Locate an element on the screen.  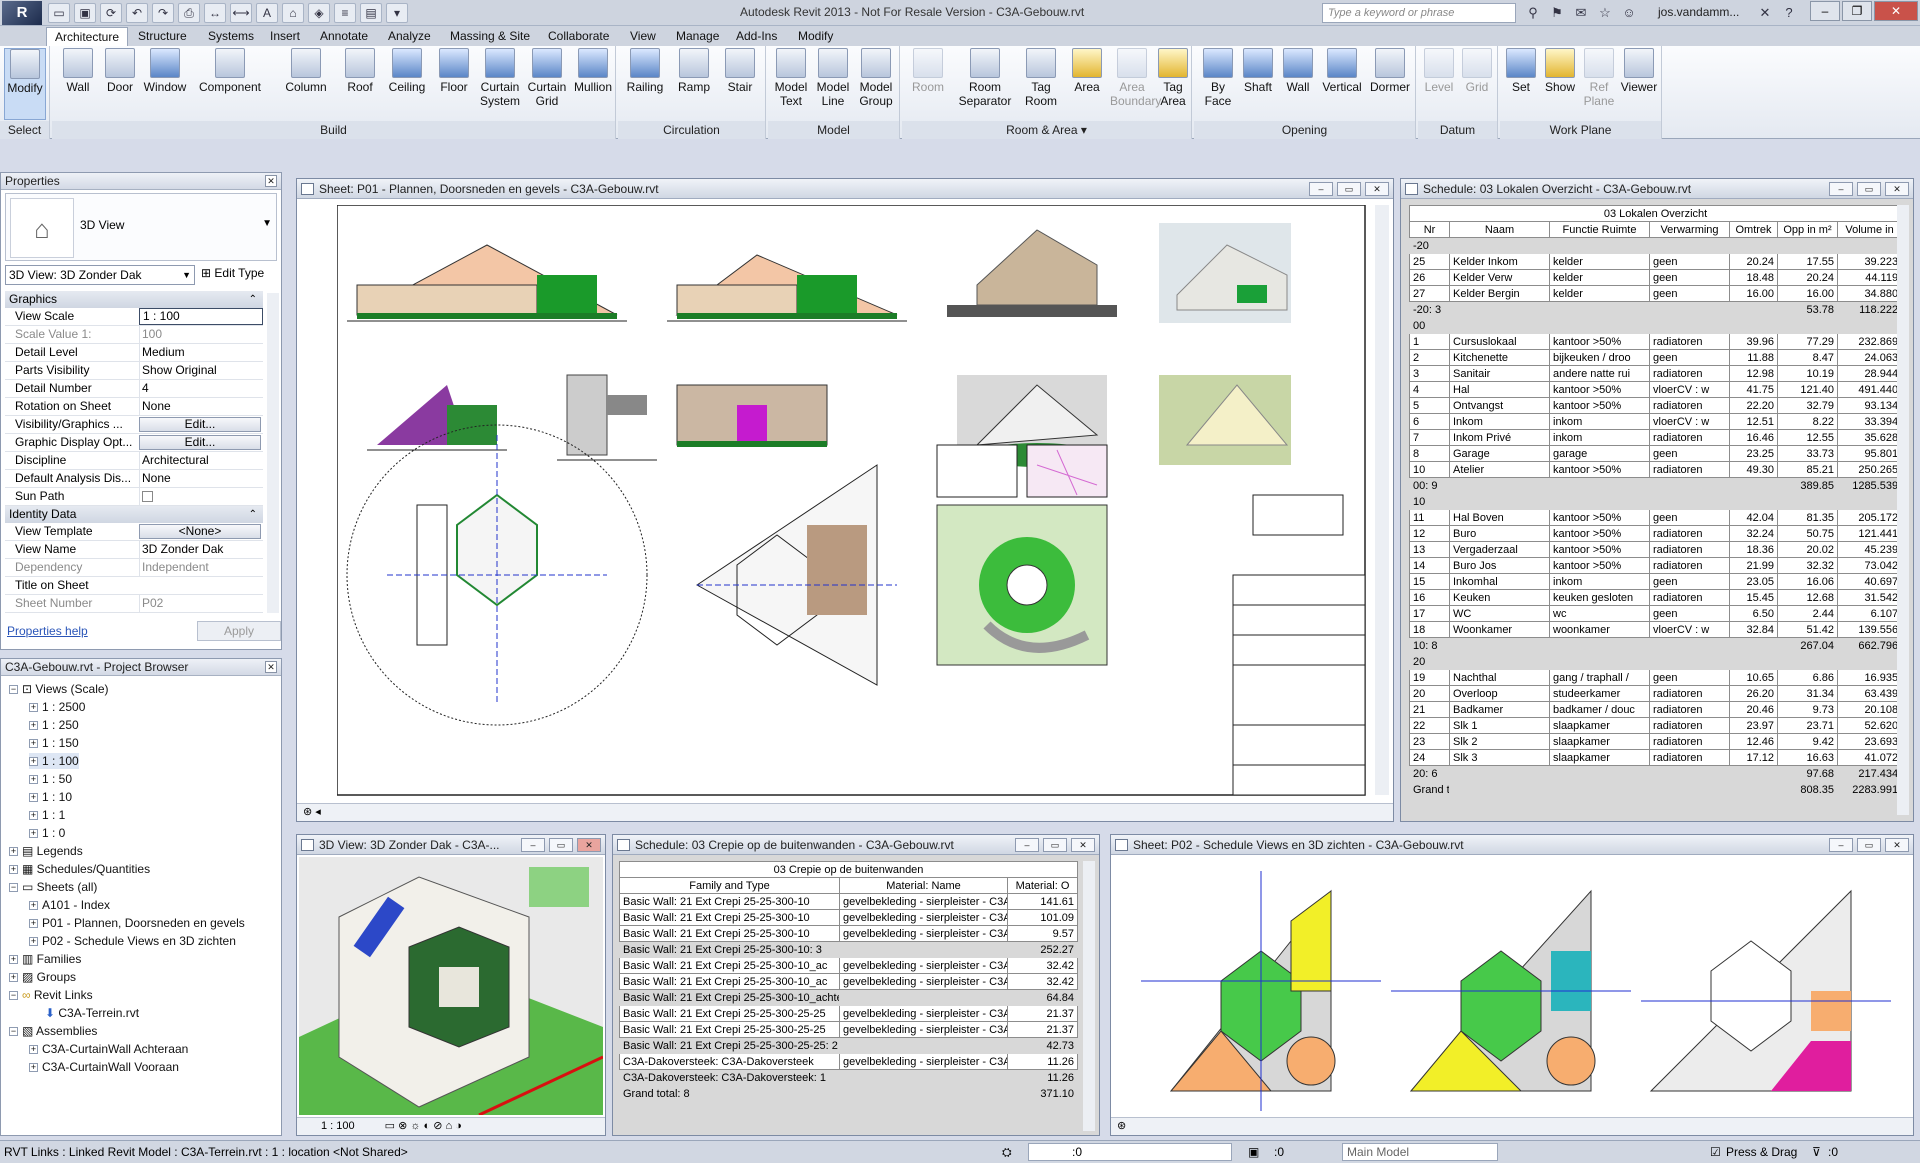
model-line-button: Model Line is located at coordinates (833, 78).